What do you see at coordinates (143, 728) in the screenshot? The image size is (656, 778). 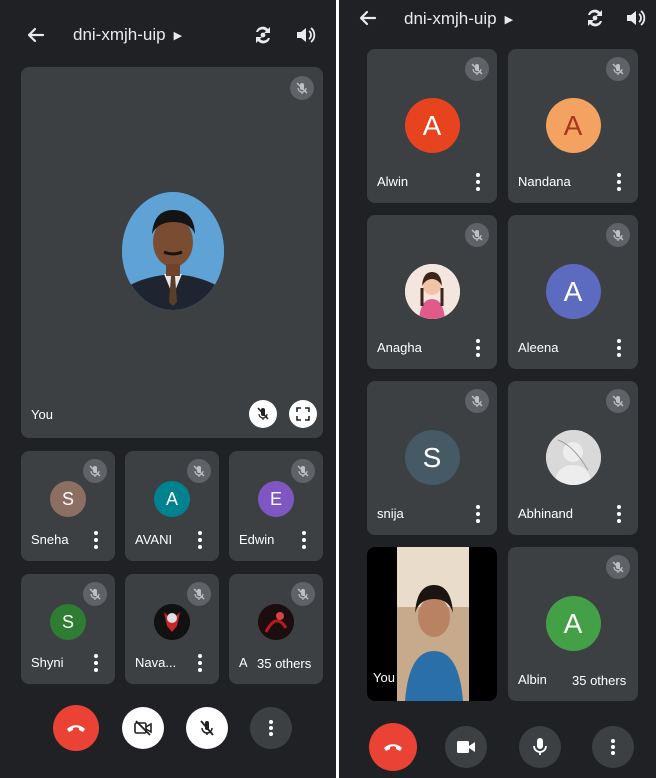 I see `camera-off-button` at bounding box center [143, 728].